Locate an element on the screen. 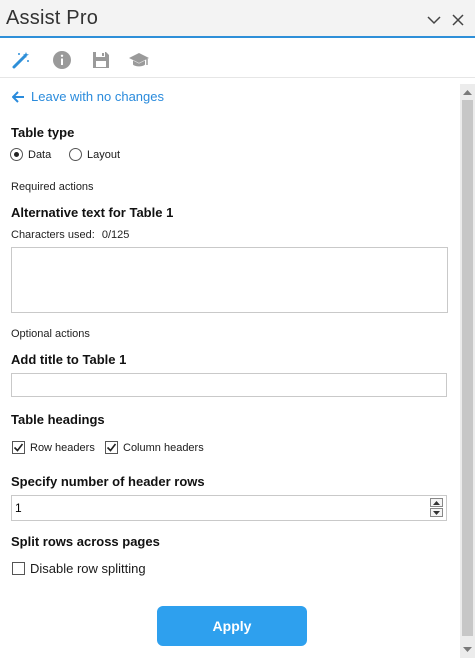  magic-wand-icon is located at coordinates (21, 60).